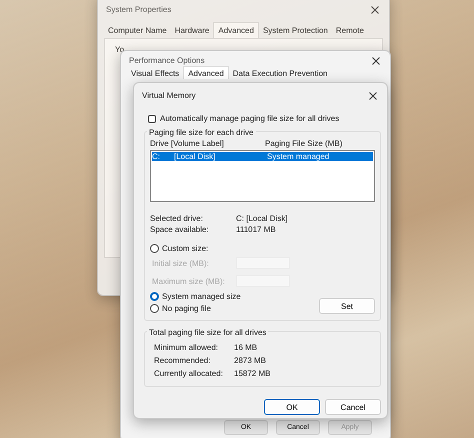 The height and width of the screenshot is (438, 474). I want to click on set-button: Set, so click(347, 306).